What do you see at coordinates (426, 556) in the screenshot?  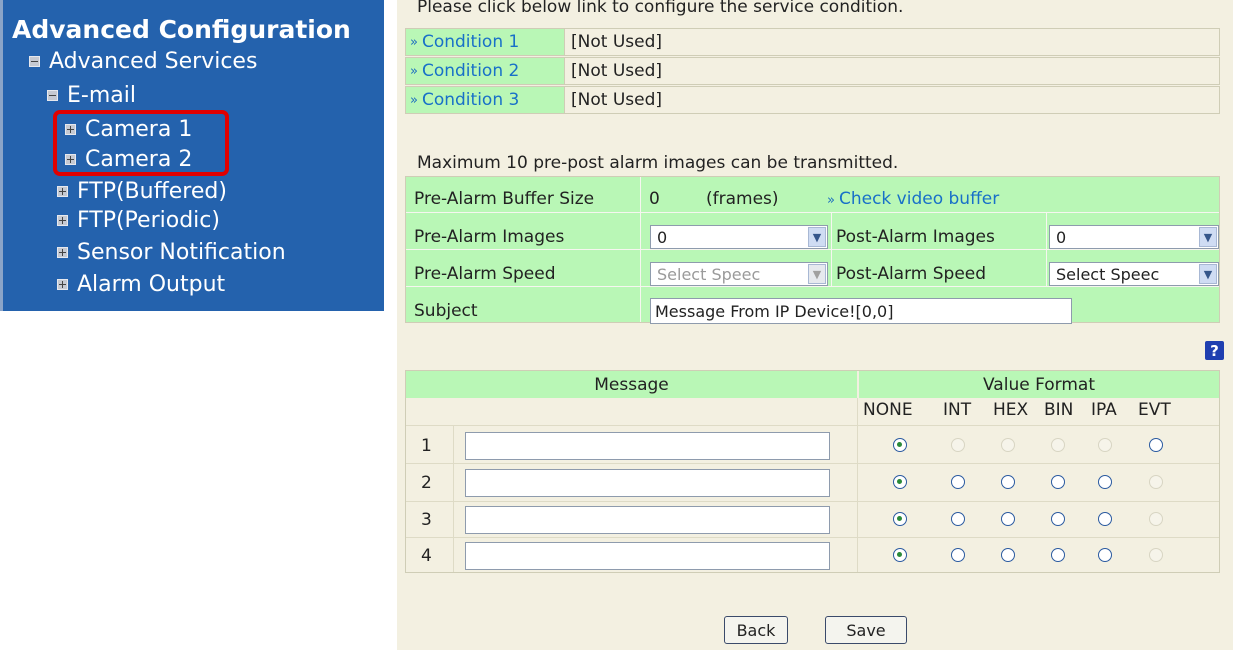 I see `message-row-number: 4` at bounding box center [426, 556].